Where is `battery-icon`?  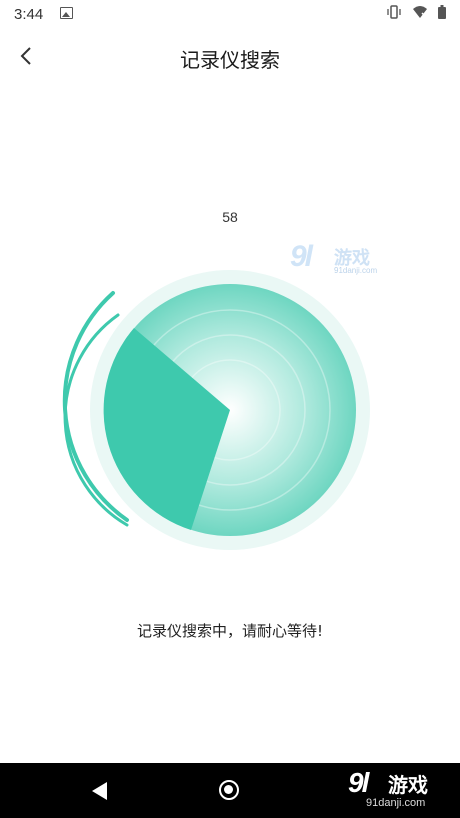
battery-icon is located at coordinates (442, 12).